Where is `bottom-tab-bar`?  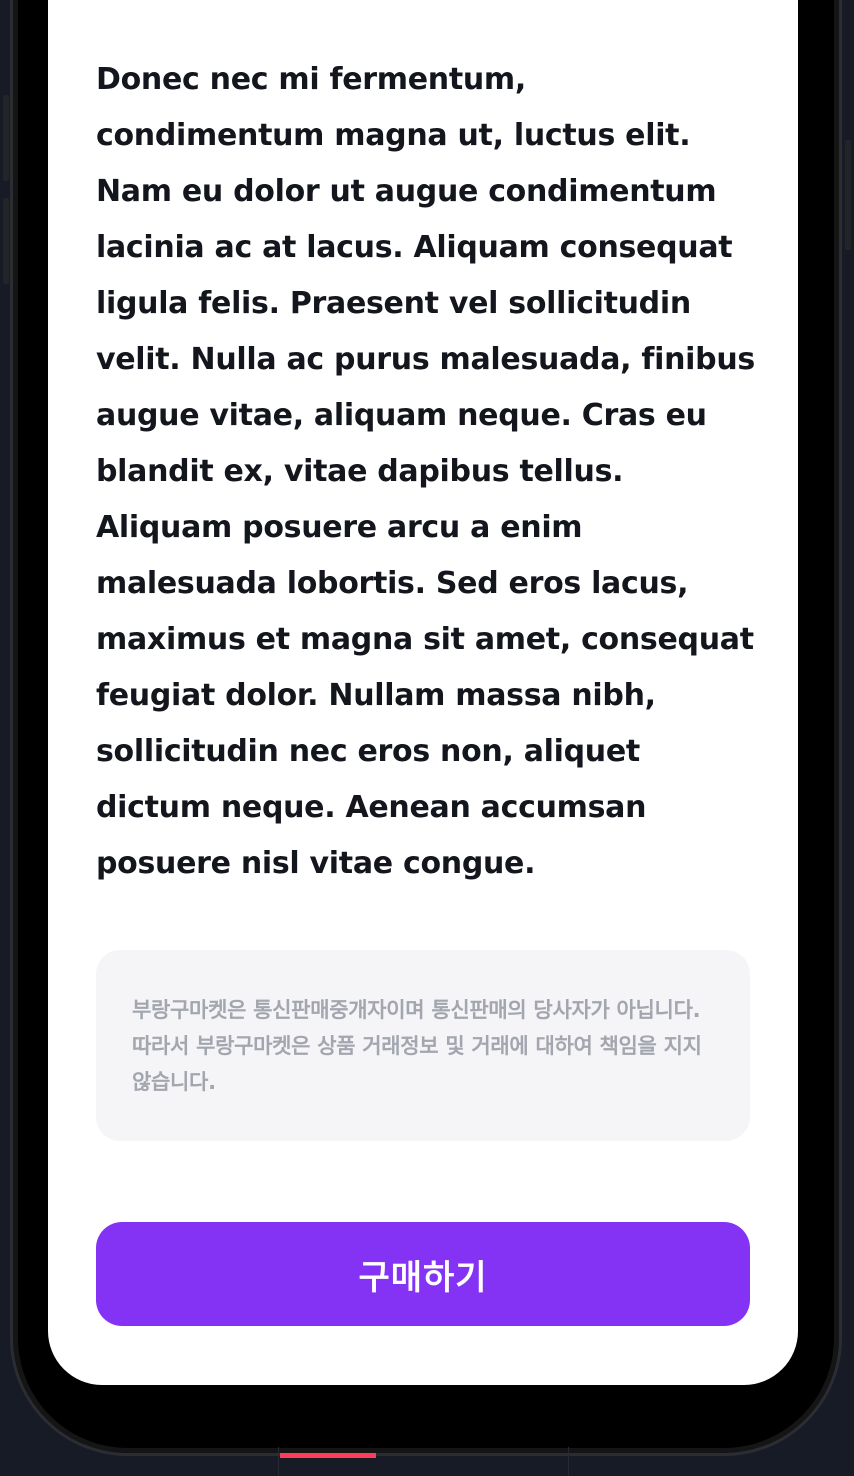 bottom-tab-bar is located at coordinates (427, 1458).